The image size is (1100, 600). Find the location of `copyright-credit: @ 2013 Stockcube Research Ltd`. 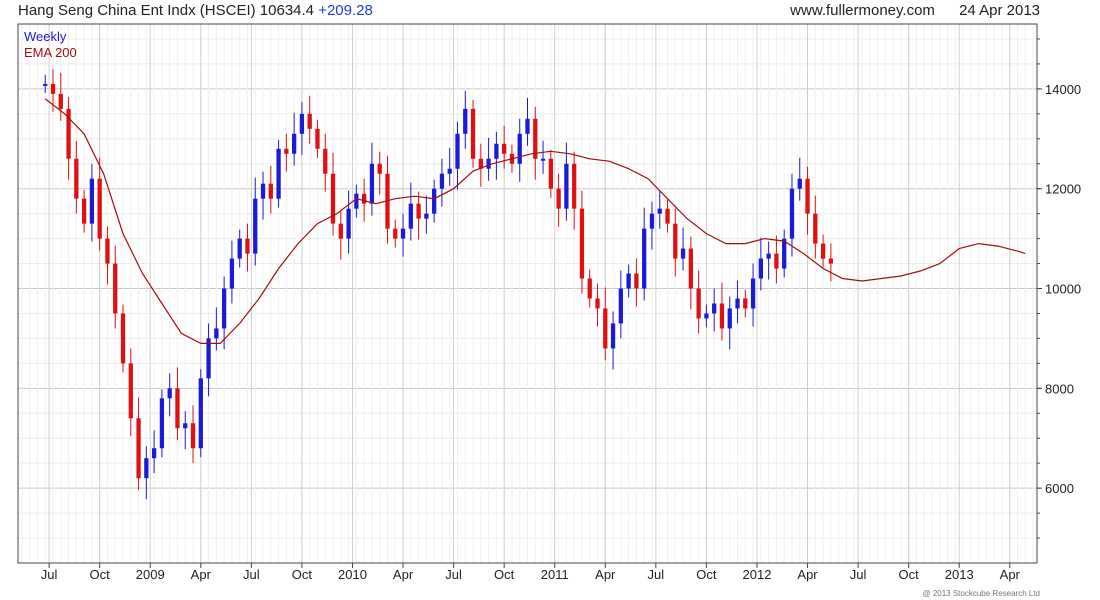

copyright-credit: @ 2013 Stockcube Research Ltd is located at coordinates (981, 593).